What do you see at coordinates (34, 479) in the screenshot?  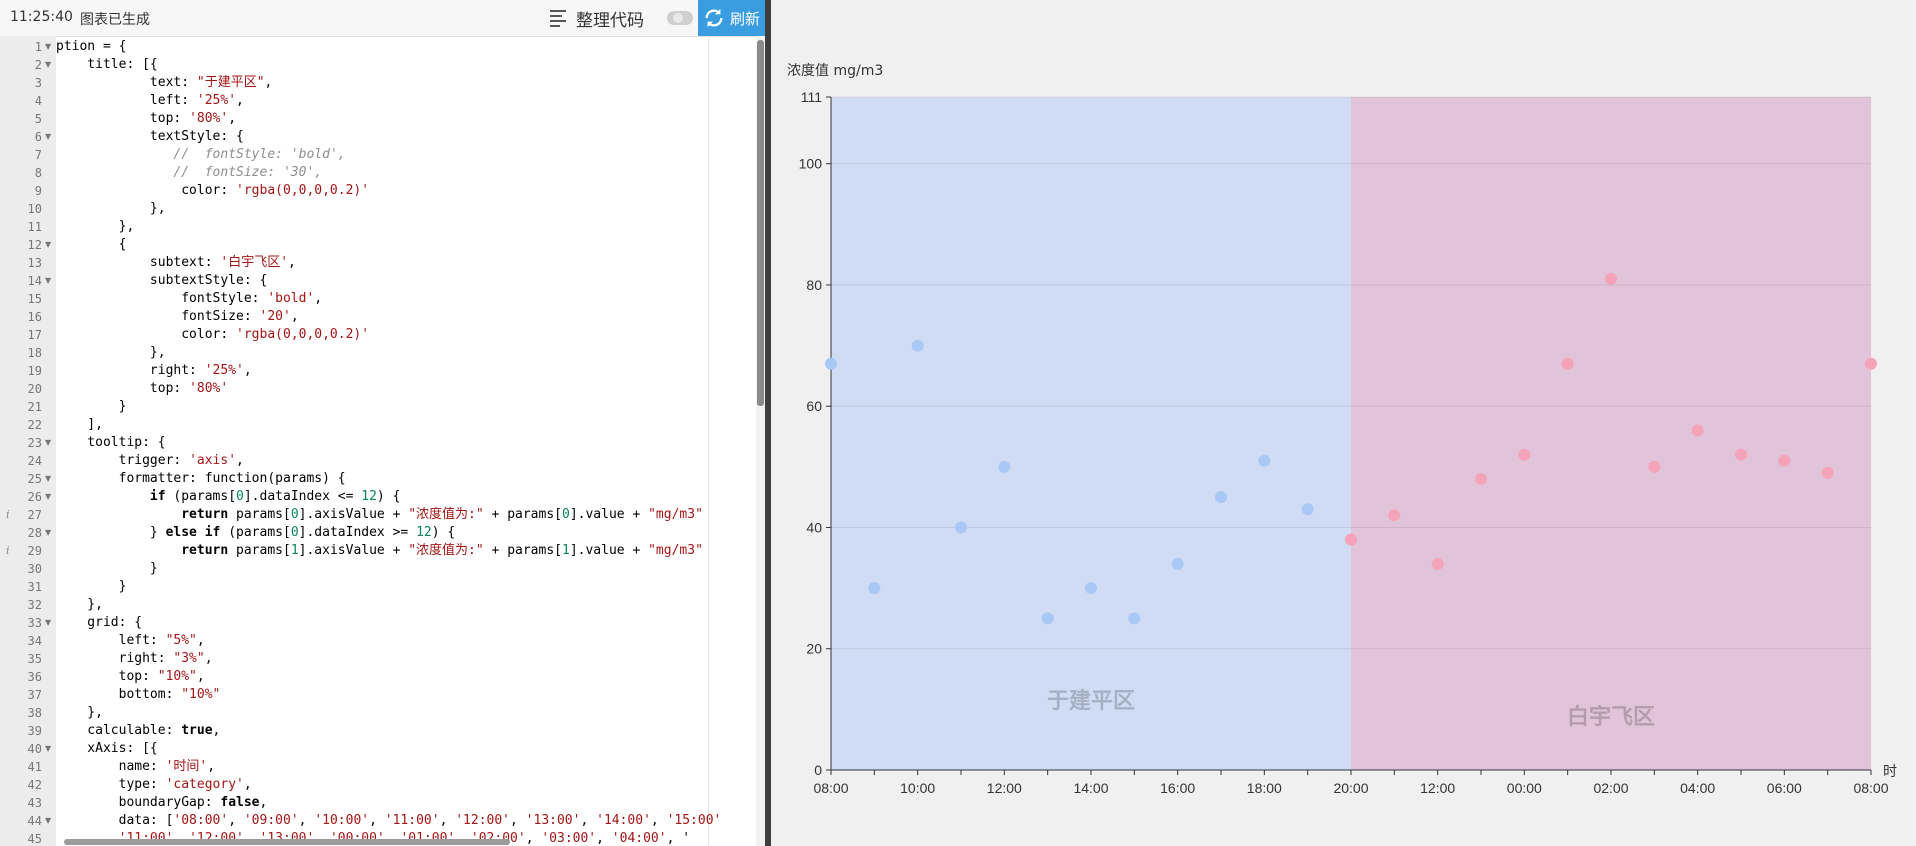 I see `line-number: 25` at bounding box center [34, 479].